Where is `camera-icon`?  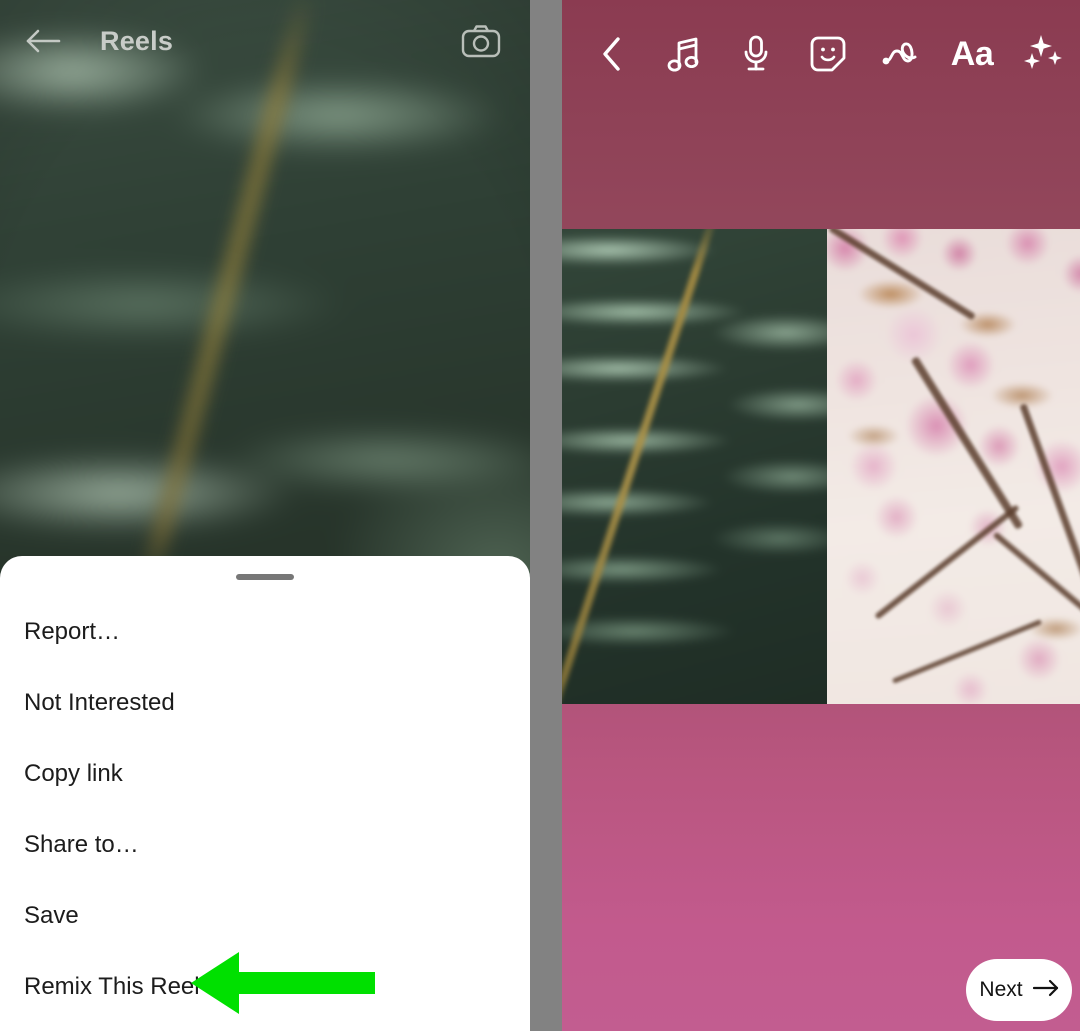 camera-icon is located at coordinates (481, 41).